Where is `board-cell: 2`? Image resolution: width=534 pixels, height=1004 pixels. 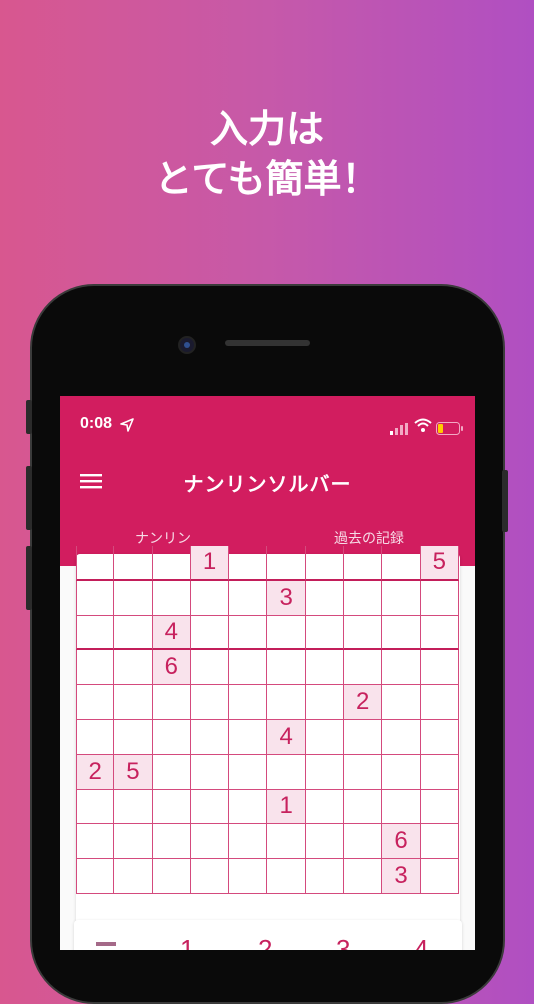 board-cell: 2 is located at coordinates (95, 772).